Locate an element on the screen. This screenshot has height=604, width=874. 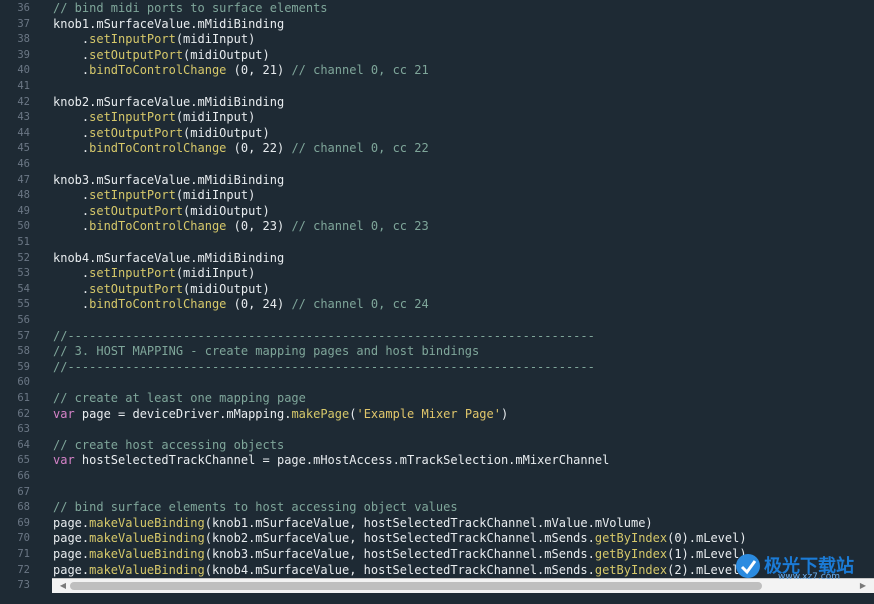
code-line: 52 knob4.mSurfaceValue.mMidiBinding is located at coordinates (437, 259).